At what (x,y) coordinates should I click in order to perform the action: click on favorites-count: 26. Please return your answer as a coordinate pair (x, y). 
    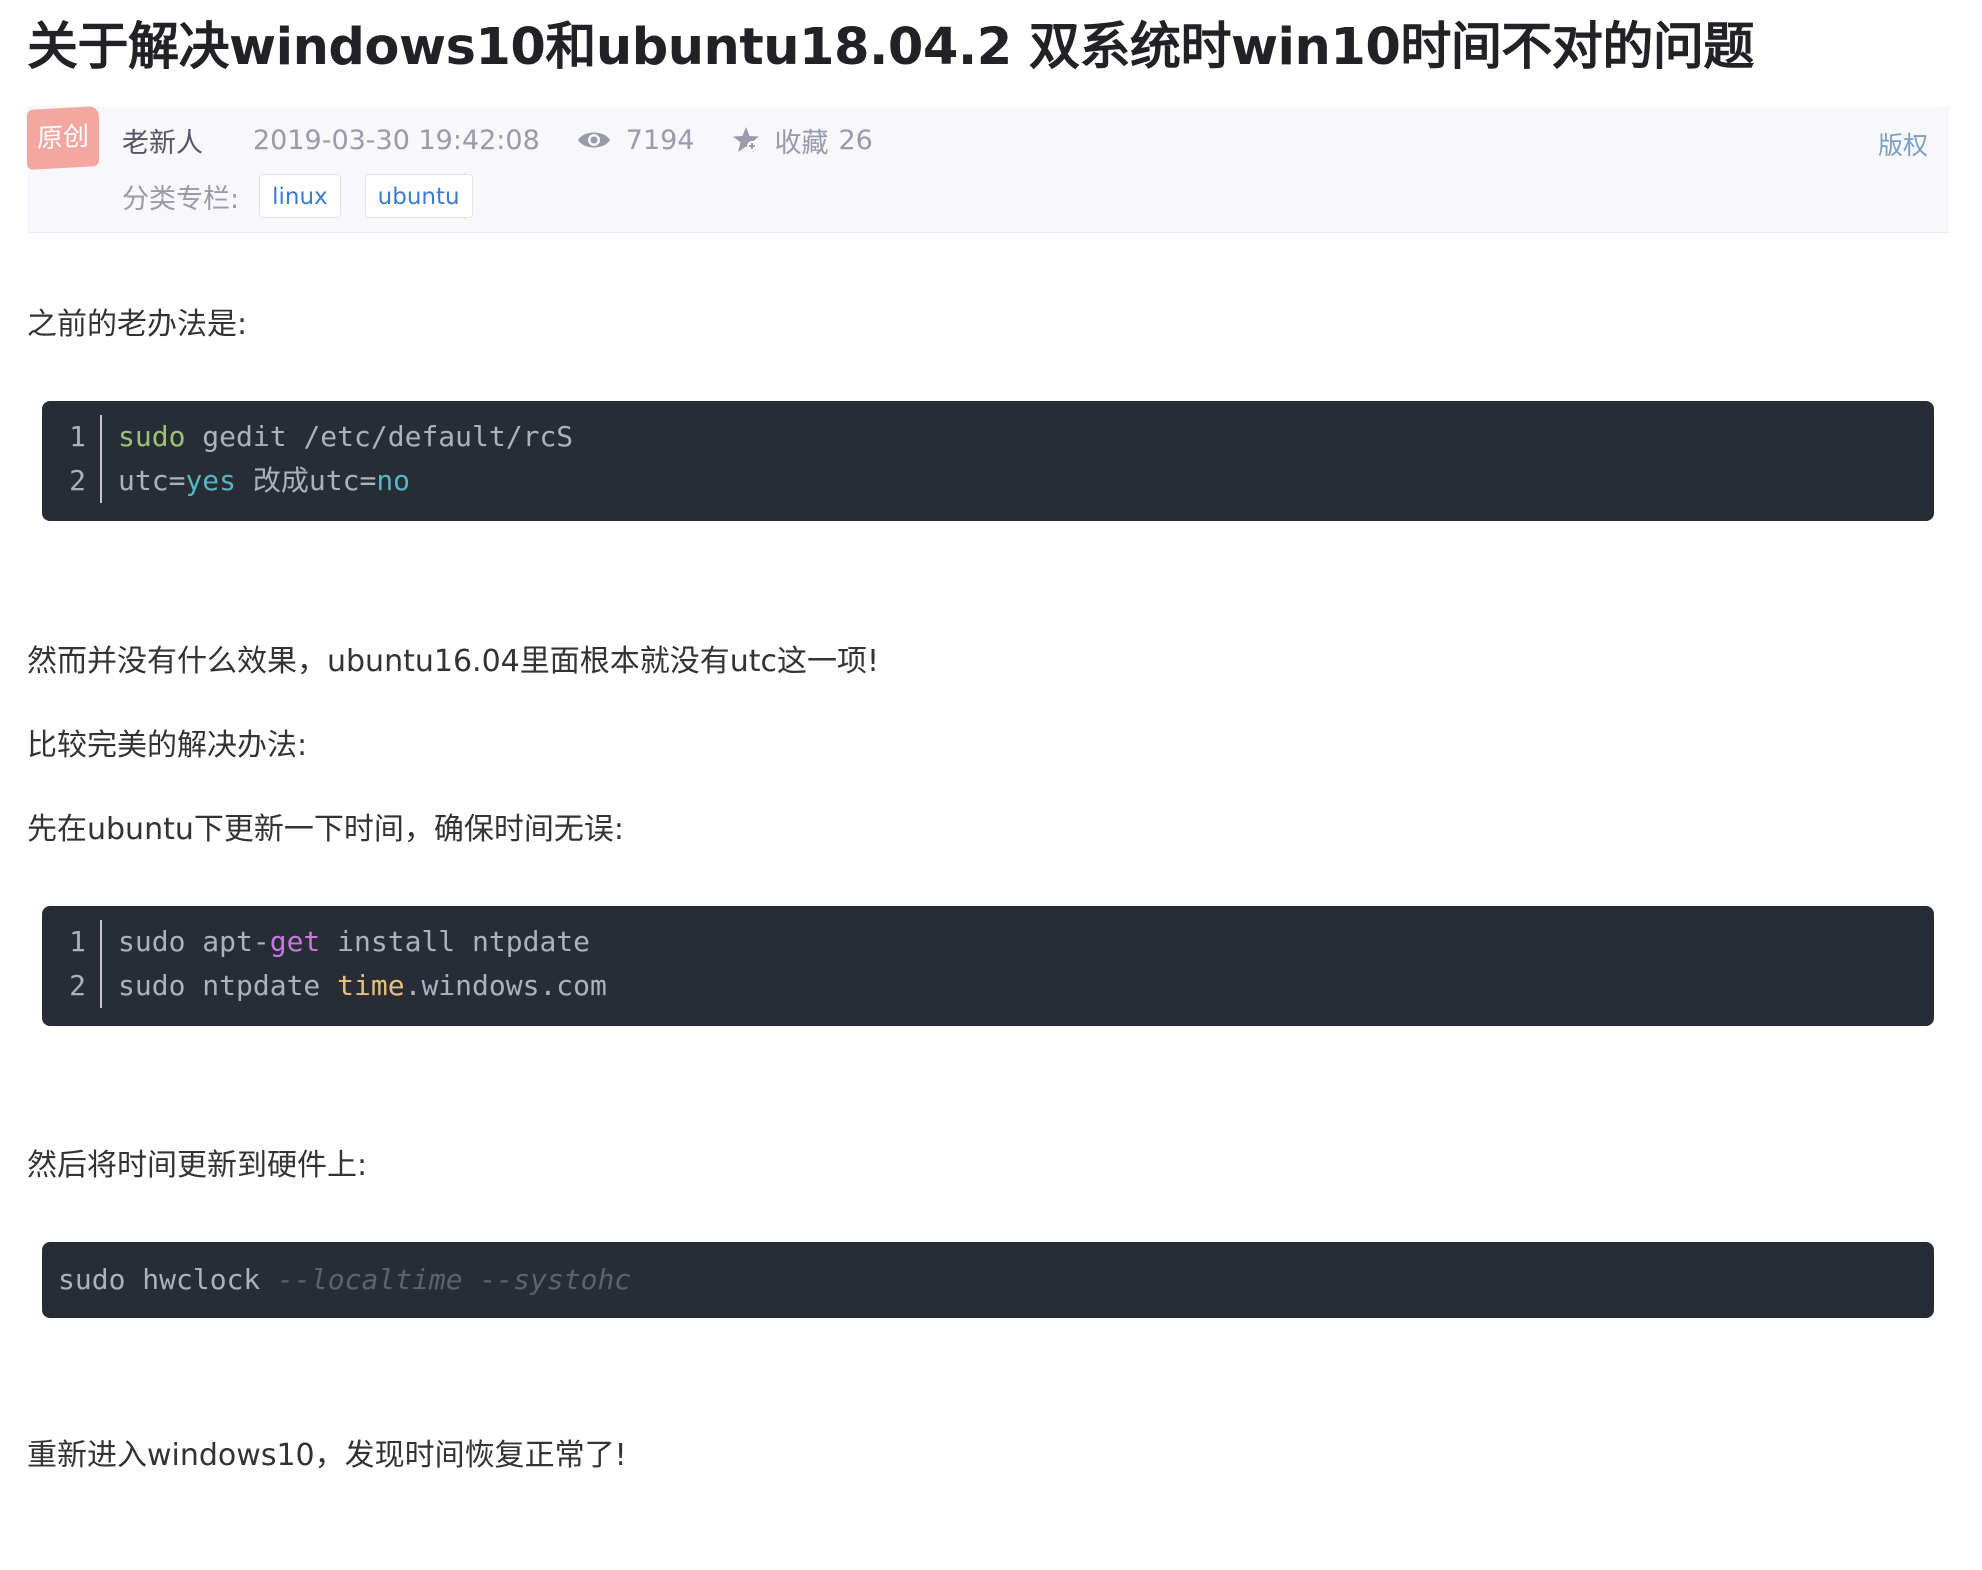
    Looking at the image, I should click on (855, 140).